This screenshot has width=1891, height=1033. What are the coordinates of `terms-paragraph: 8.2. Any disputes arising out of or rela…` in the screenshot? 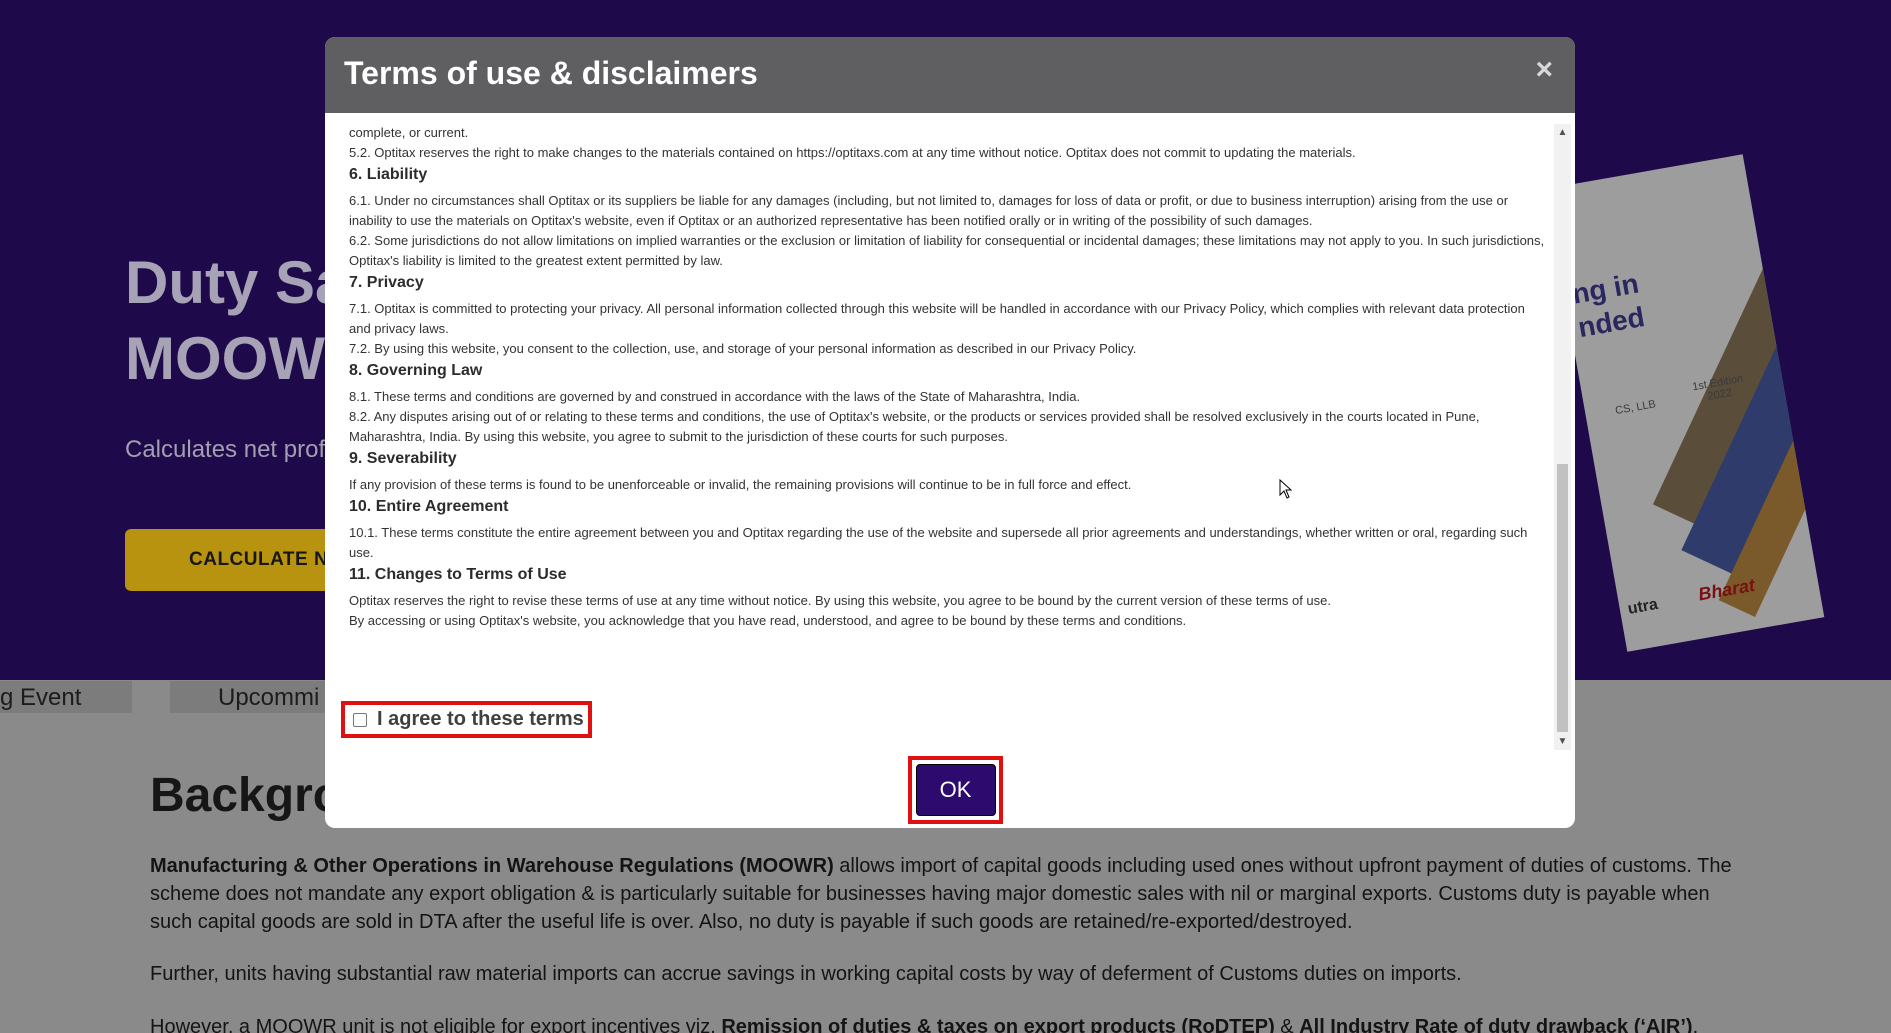 It's located at (914, 426).